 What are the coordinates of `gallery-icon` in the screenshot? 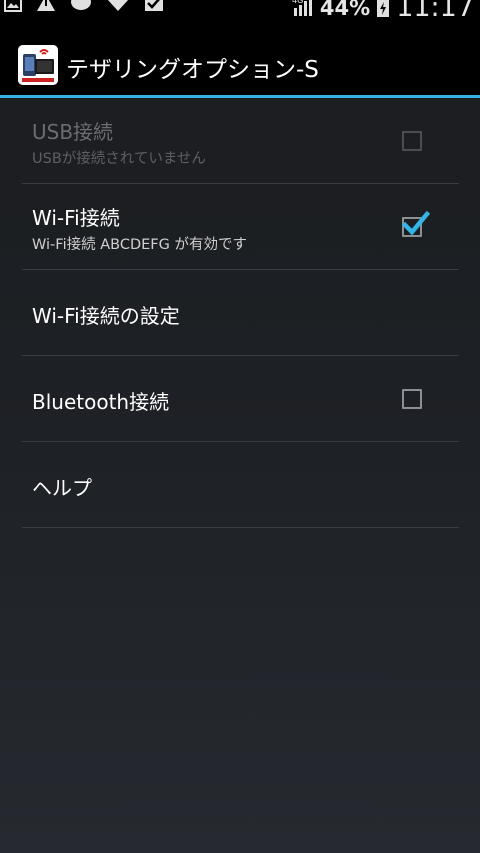 It's located at (13, 8).